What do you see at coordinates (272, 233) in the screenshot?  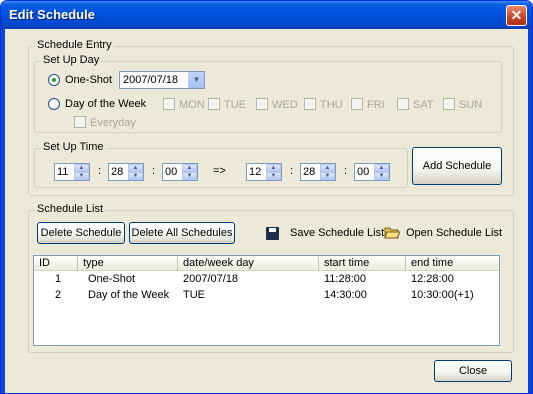 I see `save-disk-icon` at bounding box center [272, 233].